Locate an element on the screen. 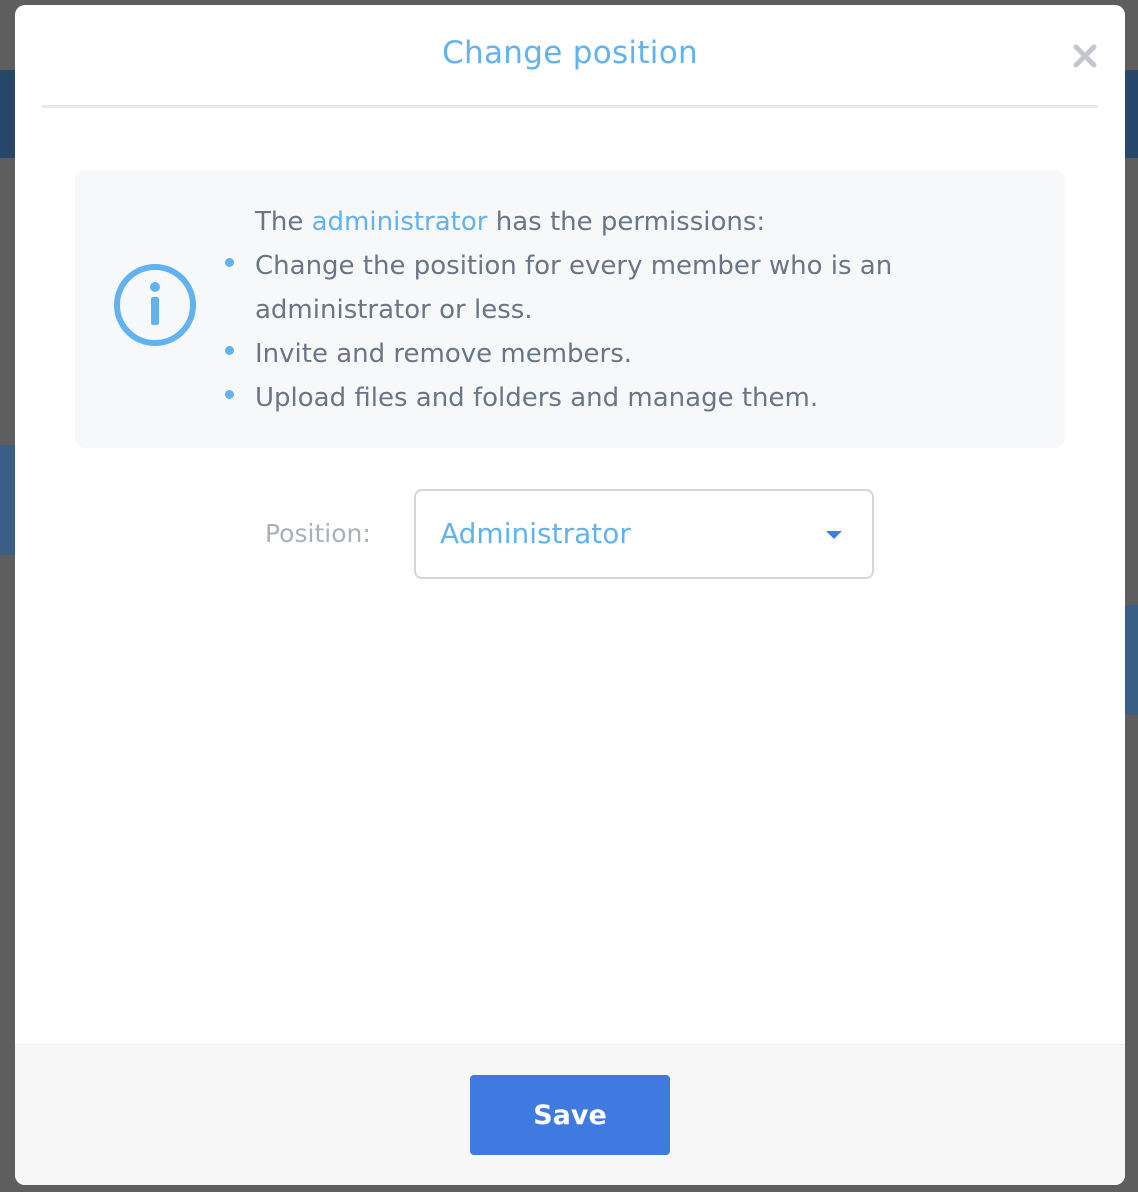  list-item: Invite and remove members. is located at coordinates (620, 354).